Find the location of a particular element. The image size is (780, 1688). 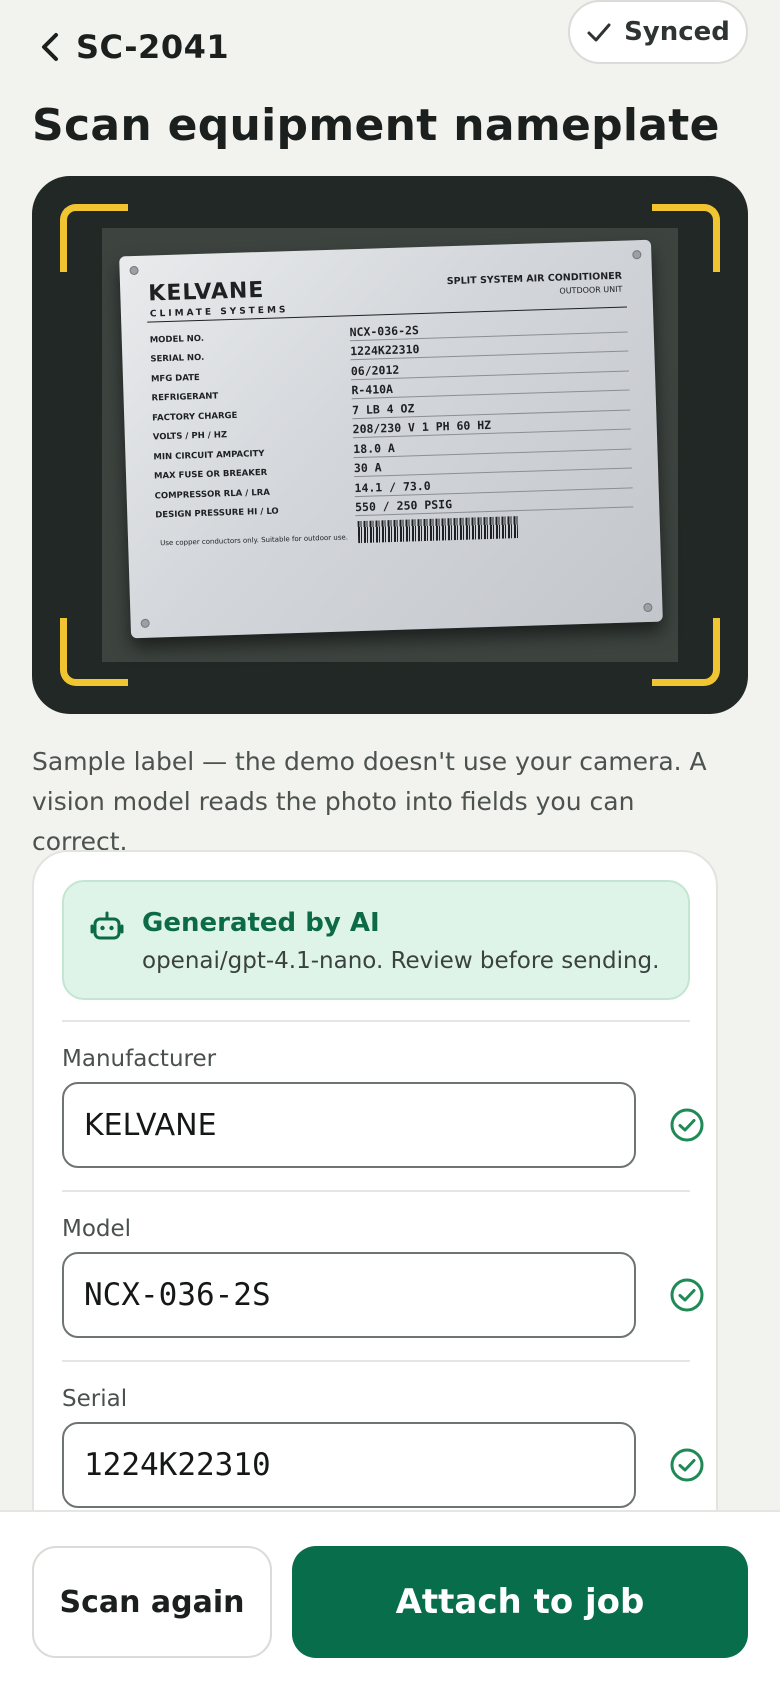

manufacturer-input: KELVANE is located at coordinates (349, 1125).